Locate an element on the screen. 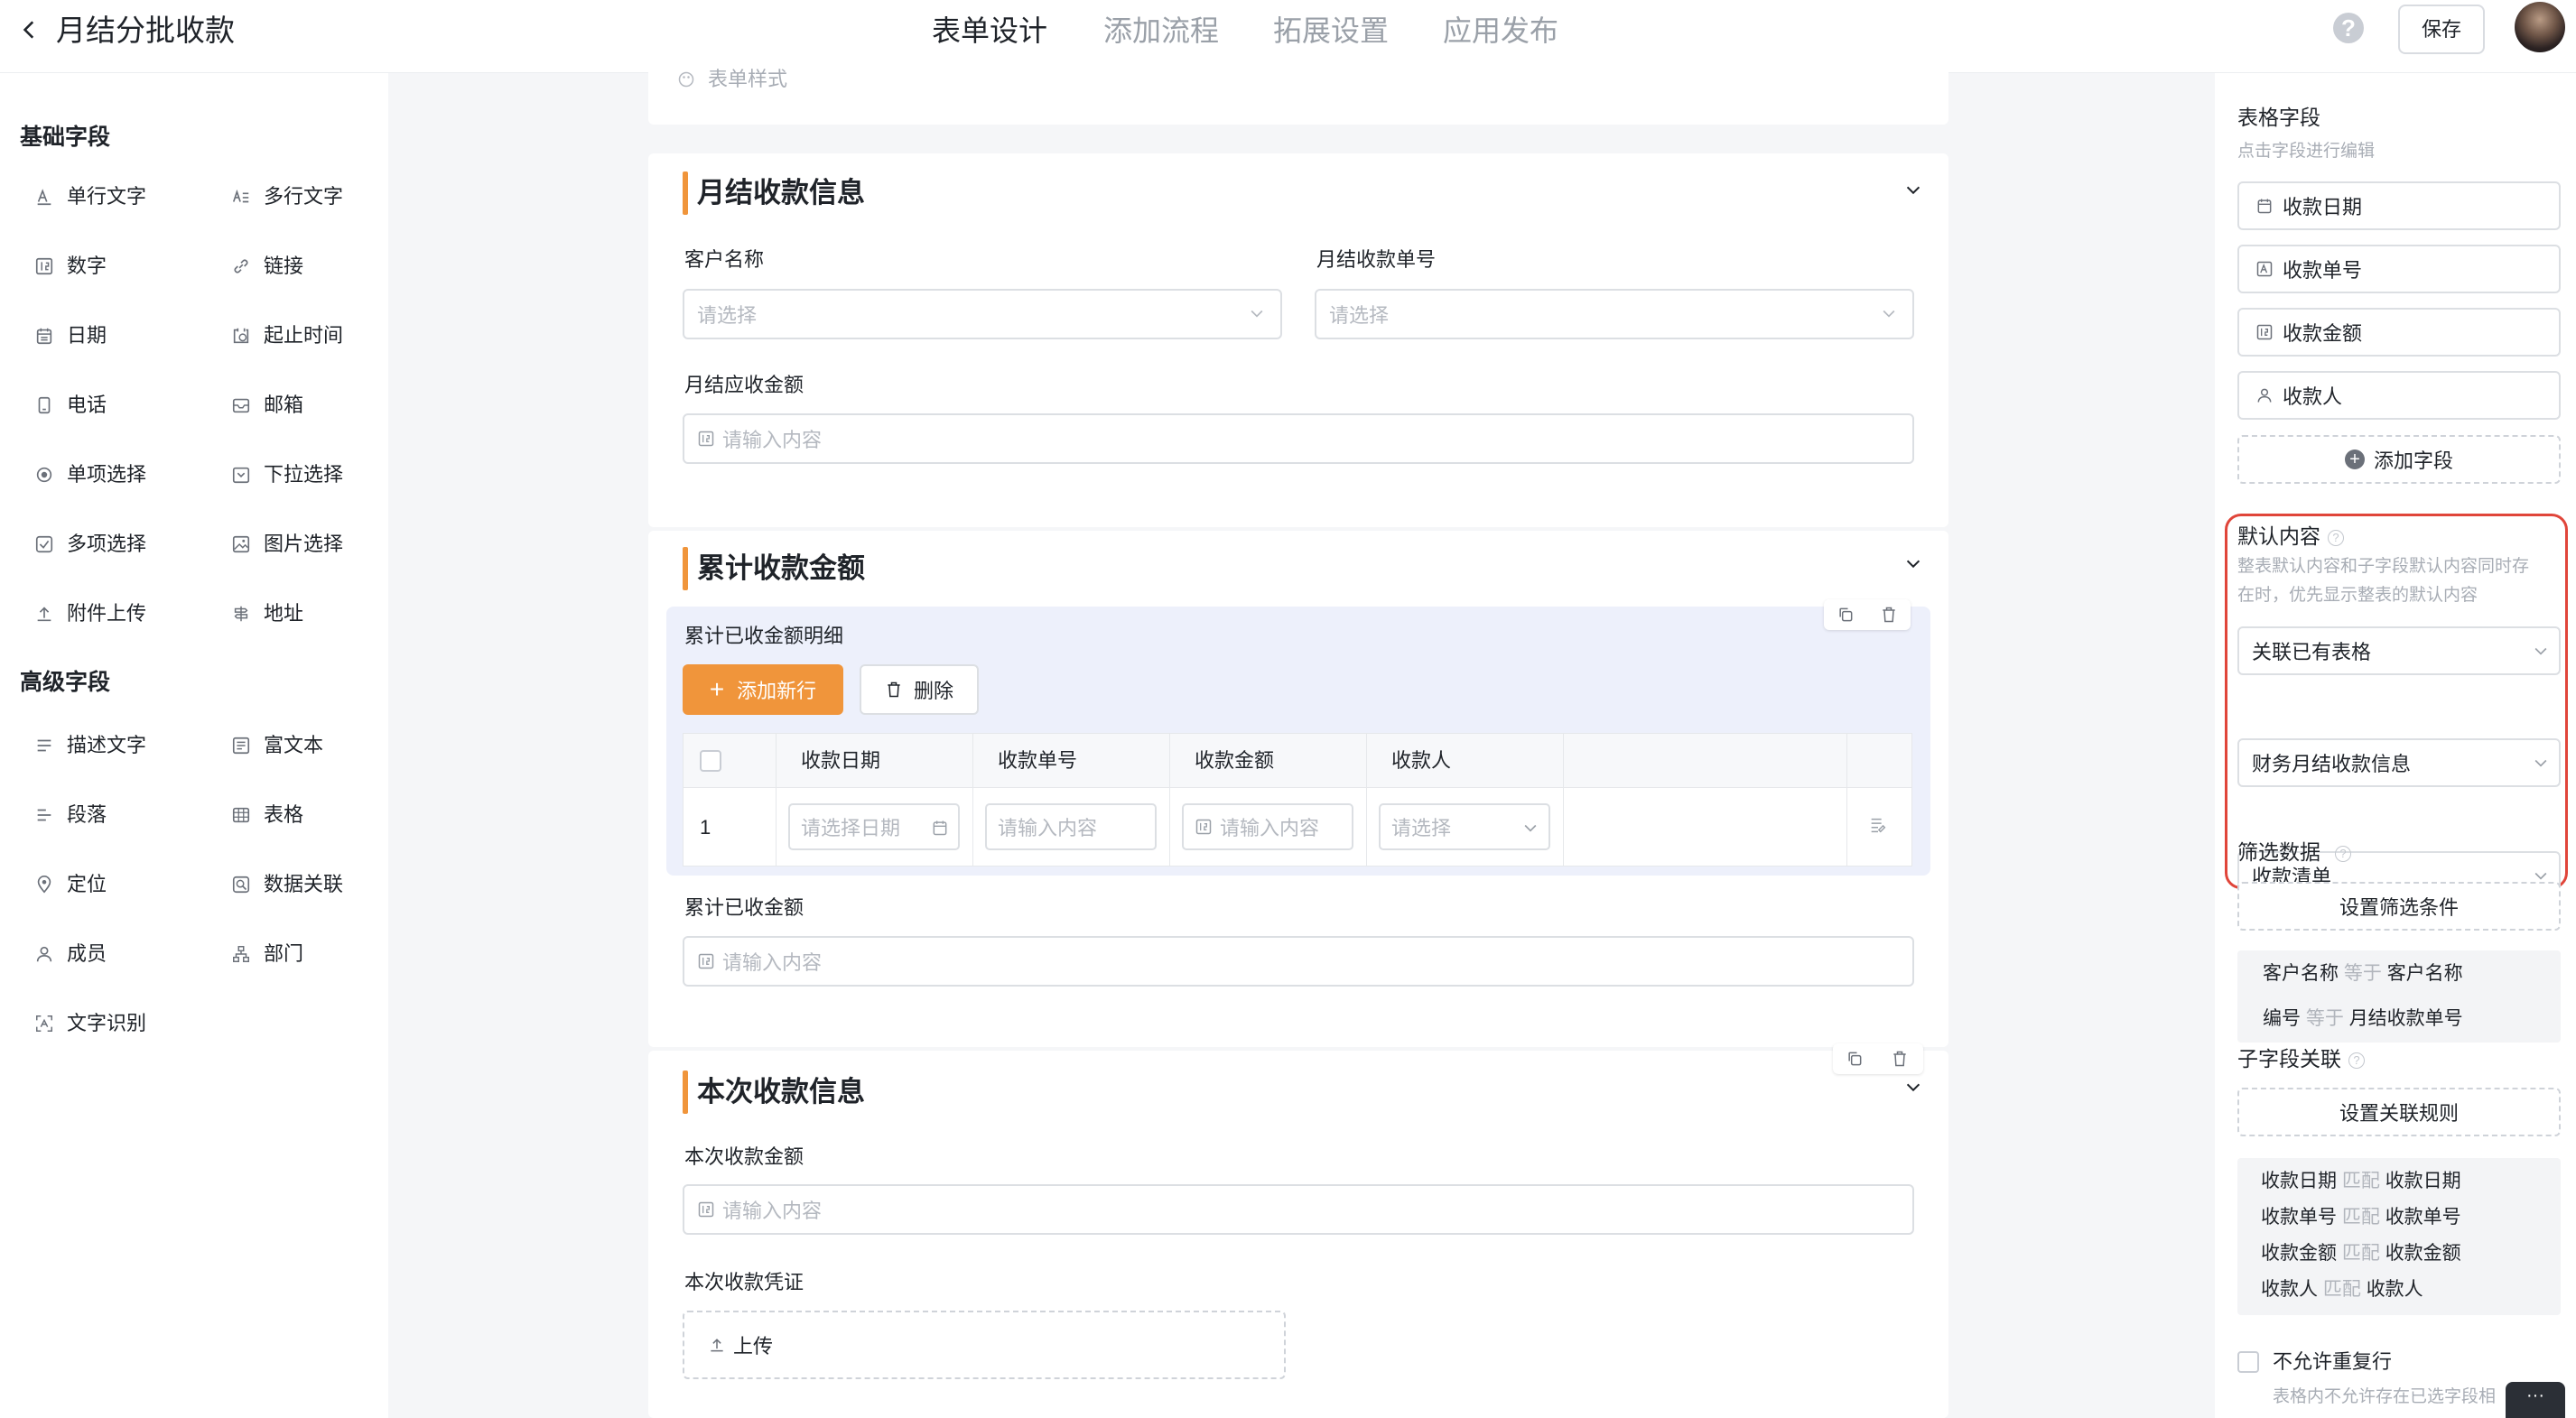  phone-icon is located at coordinates (44, 405).